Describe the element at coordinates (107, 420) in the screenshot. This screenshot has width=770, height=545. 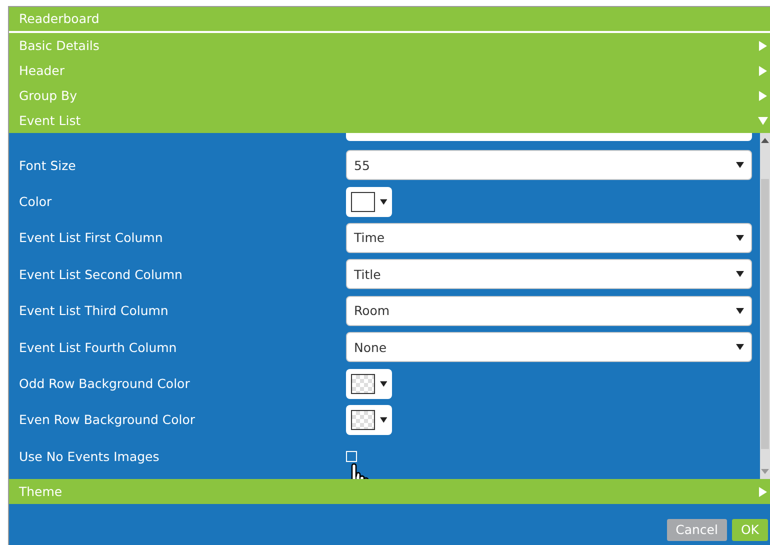
I see `field-label: Even Row Background Color` at that location.